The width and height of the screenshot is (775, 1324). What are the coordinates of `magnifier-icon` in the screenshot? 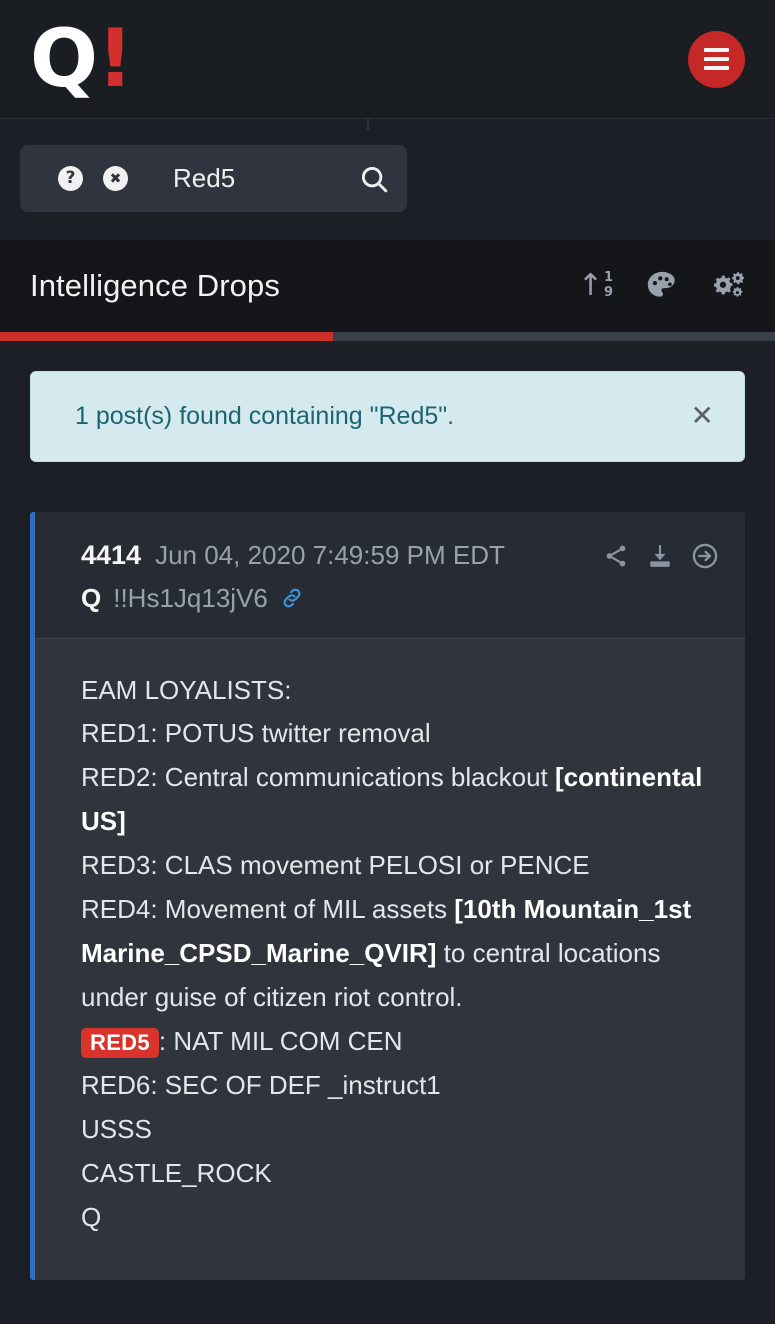 It's located at (374, 179).